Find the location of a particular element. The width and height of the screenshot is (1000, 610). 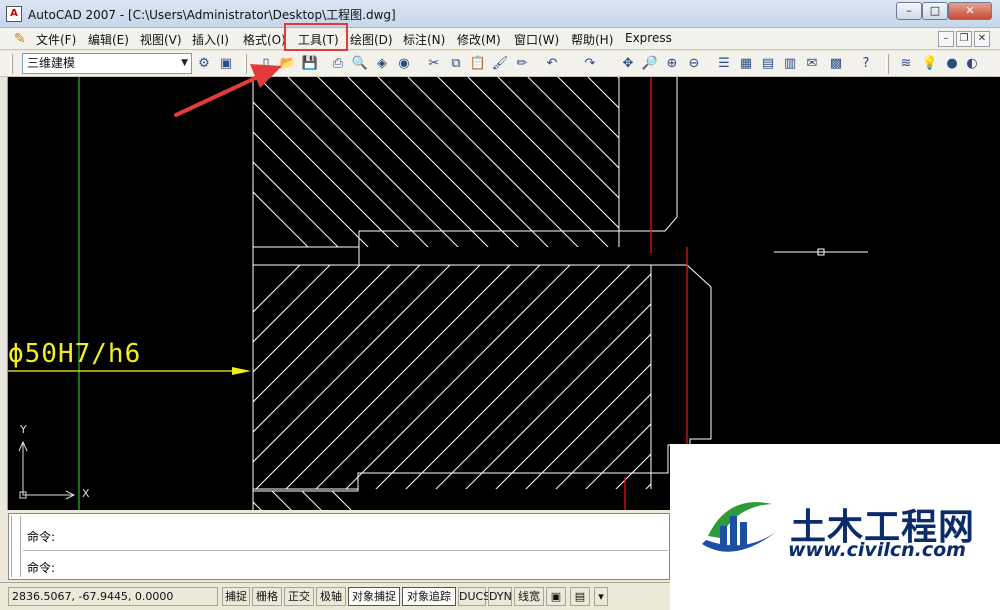

publish-icon: ◈ is located at coordinates (382, 64).